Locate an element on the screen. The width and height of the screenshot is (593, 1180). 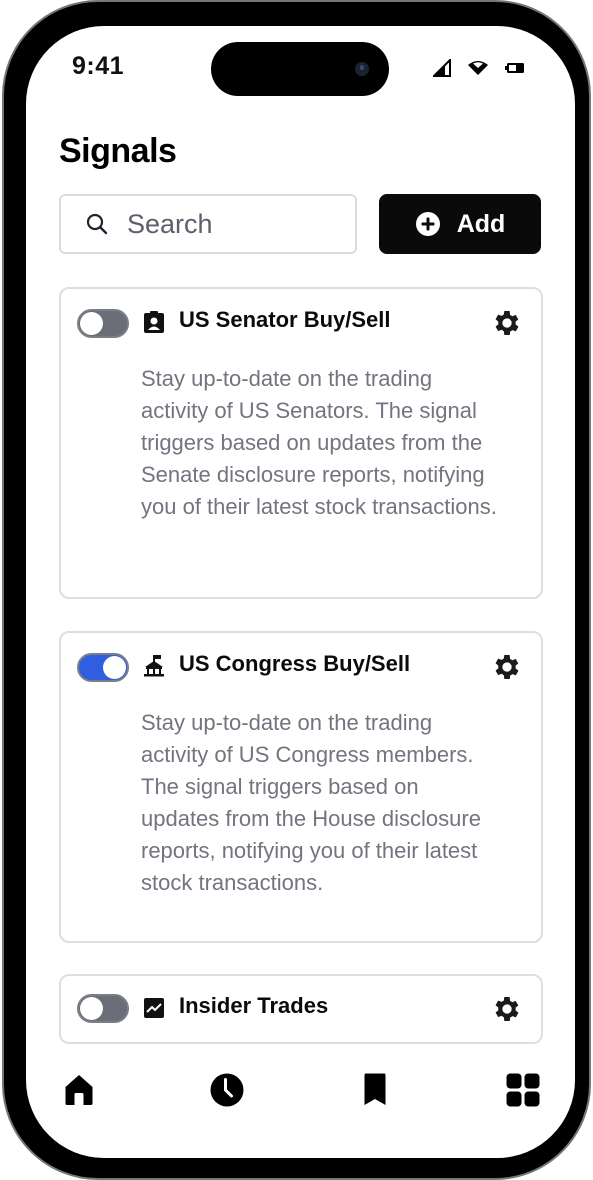
id-badge-icon is located at coordinates (154, 322).